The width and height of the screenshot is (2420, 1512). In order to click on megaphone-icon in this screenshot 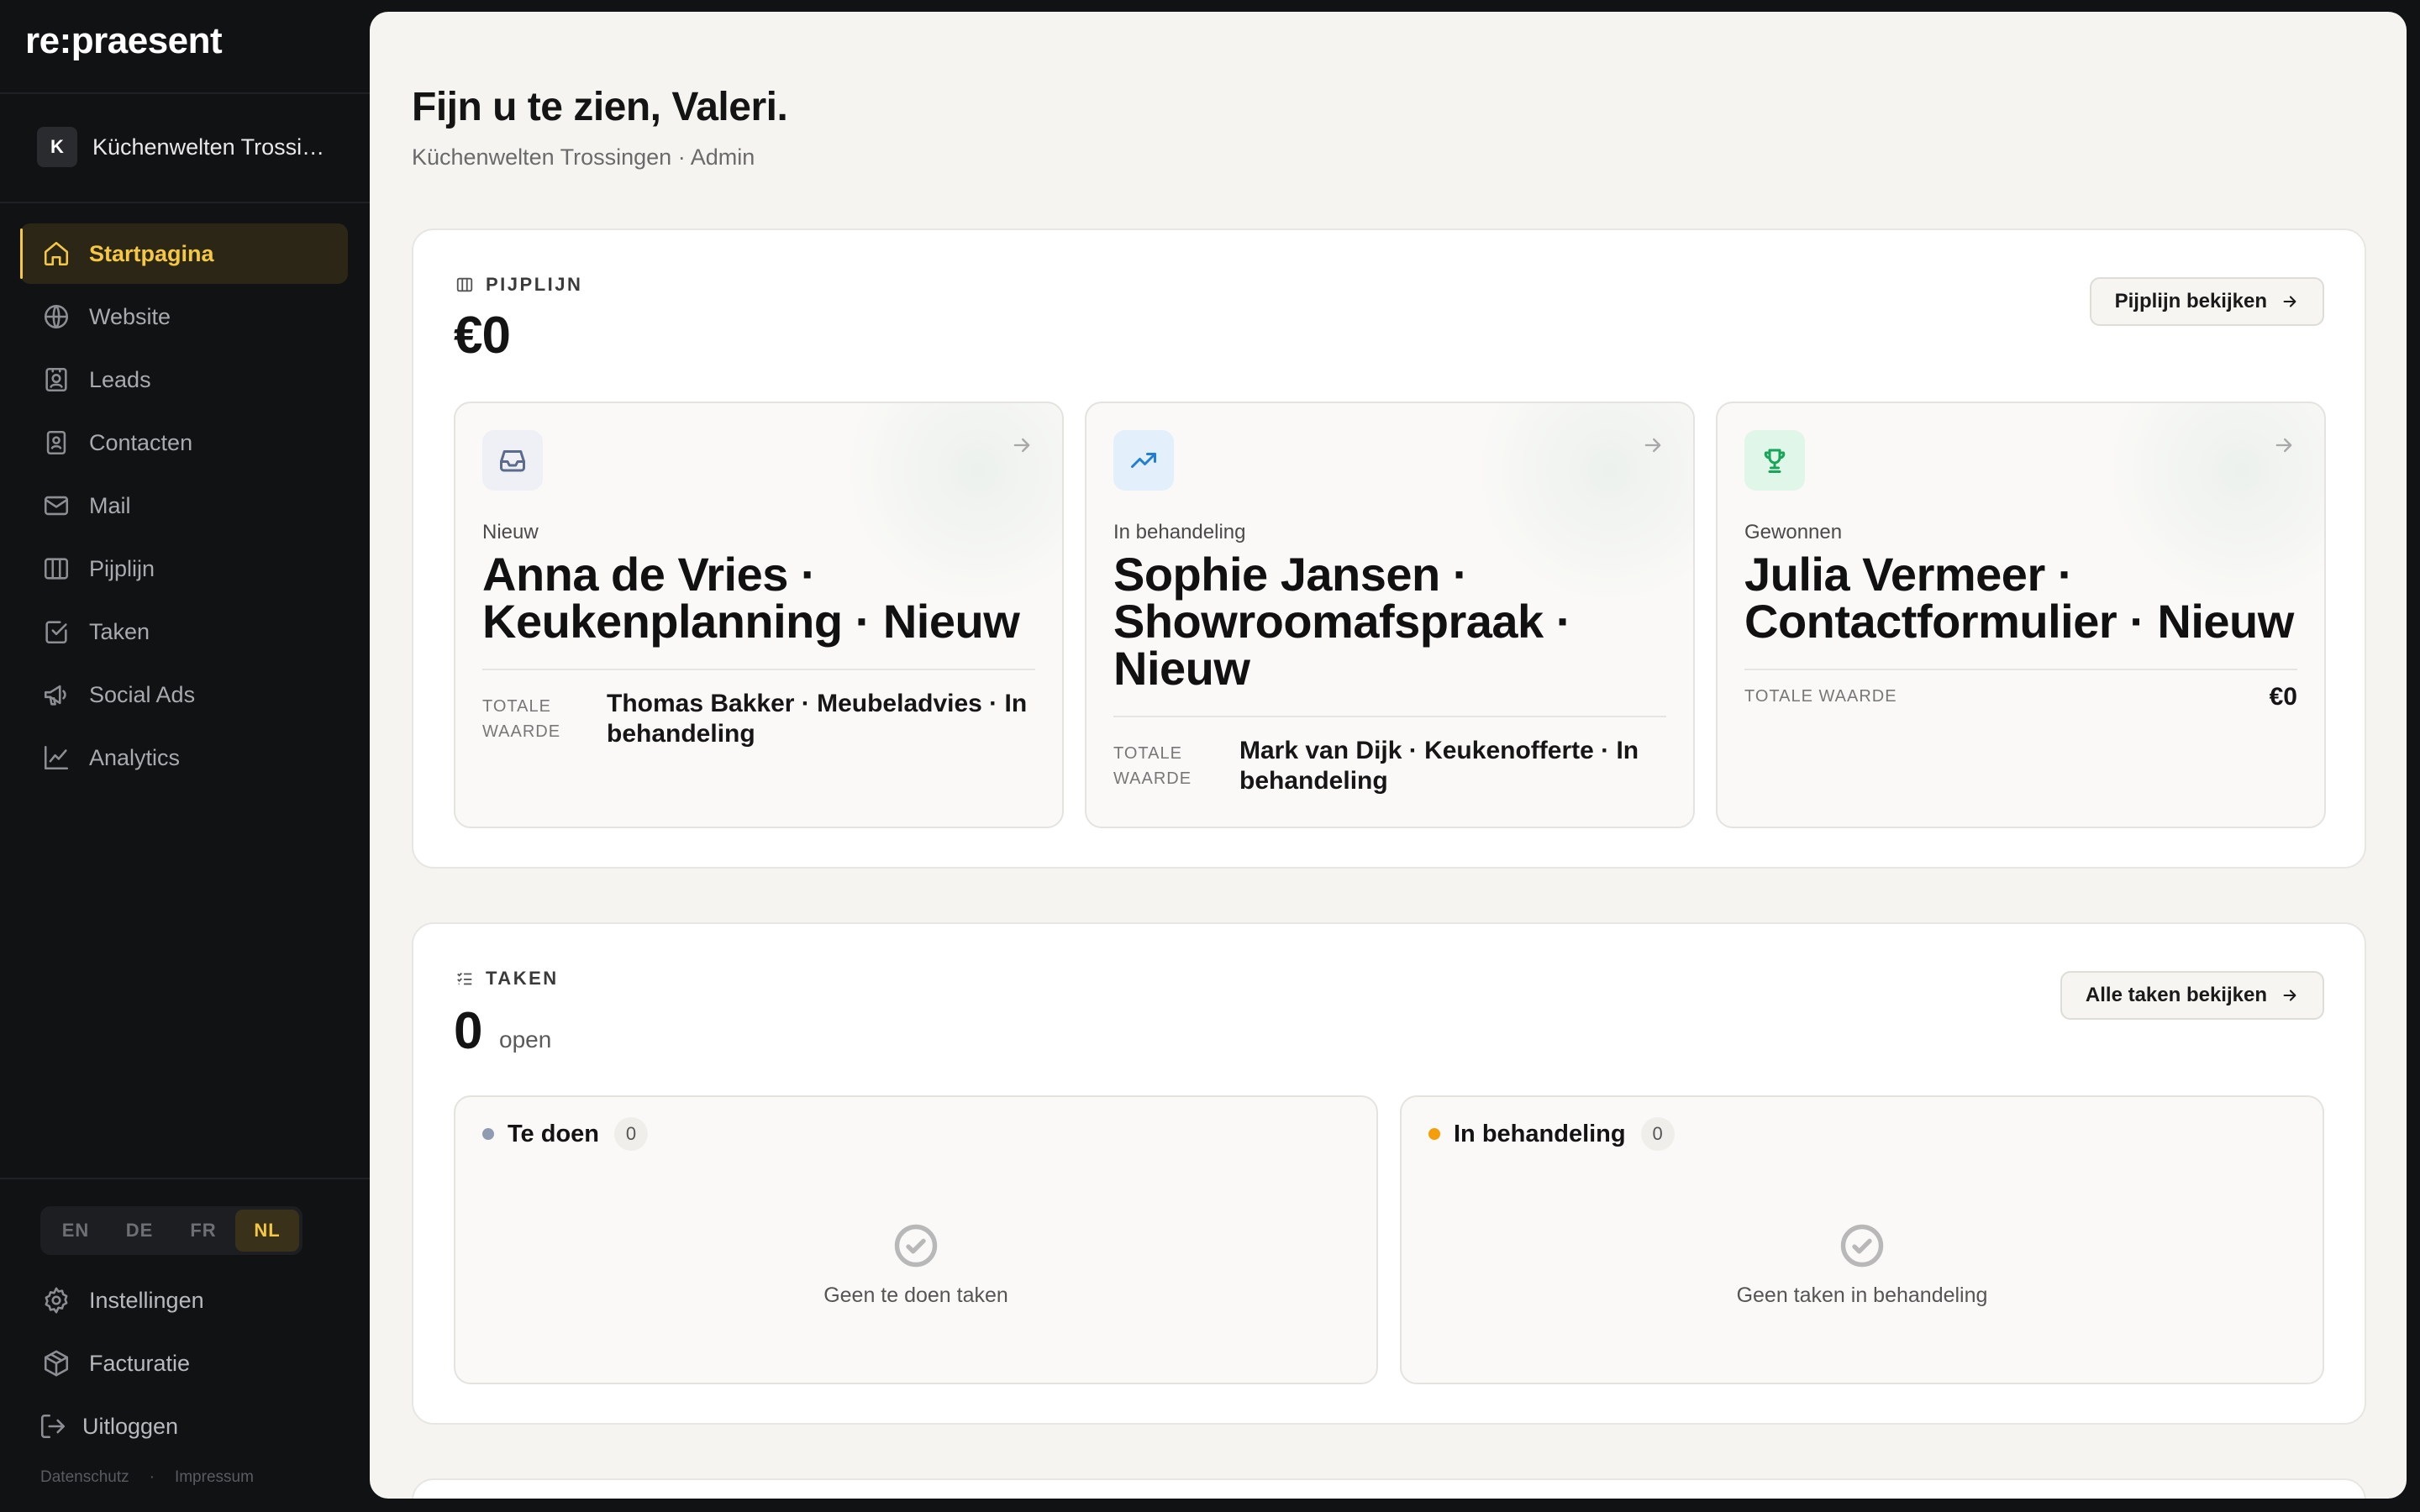, I will do `click(55, 695)`.